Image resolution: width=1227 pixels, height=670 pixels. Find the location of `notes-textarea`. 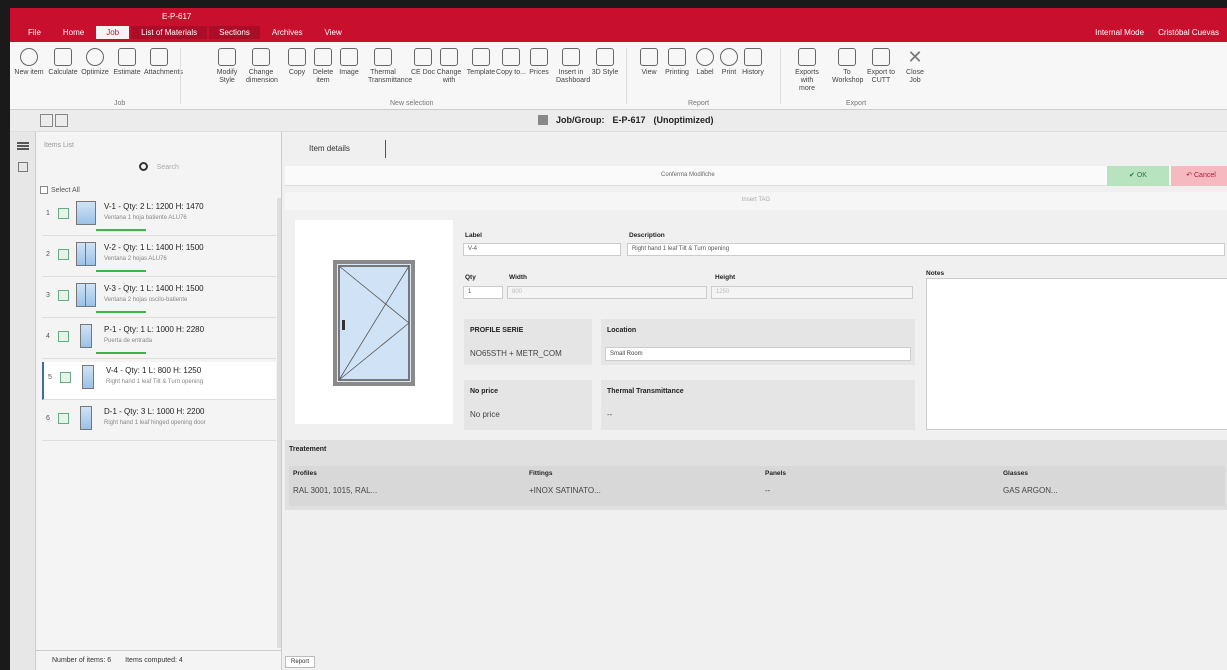

notes-textarea is located at coordinates (1076, 354).